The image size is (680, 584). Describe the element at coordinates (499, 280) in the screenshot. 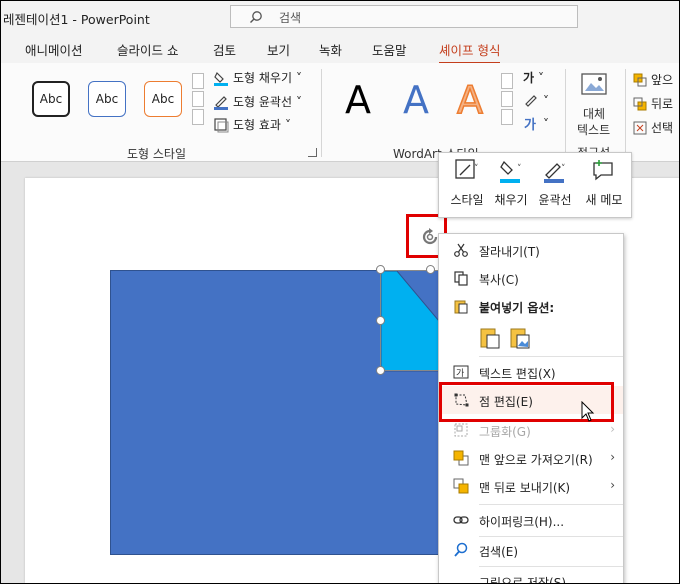

I see `menu-item-copy-label: 복사(C)` at that location.